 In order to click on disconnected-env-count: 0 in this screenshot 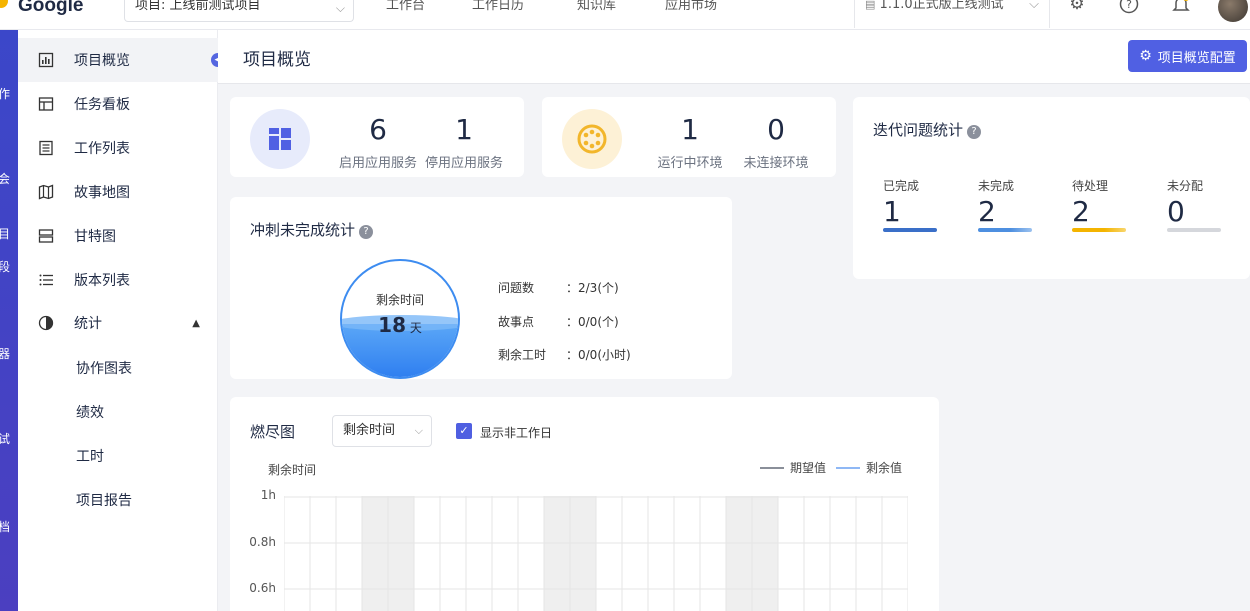, I will do `click(776, 129)`.